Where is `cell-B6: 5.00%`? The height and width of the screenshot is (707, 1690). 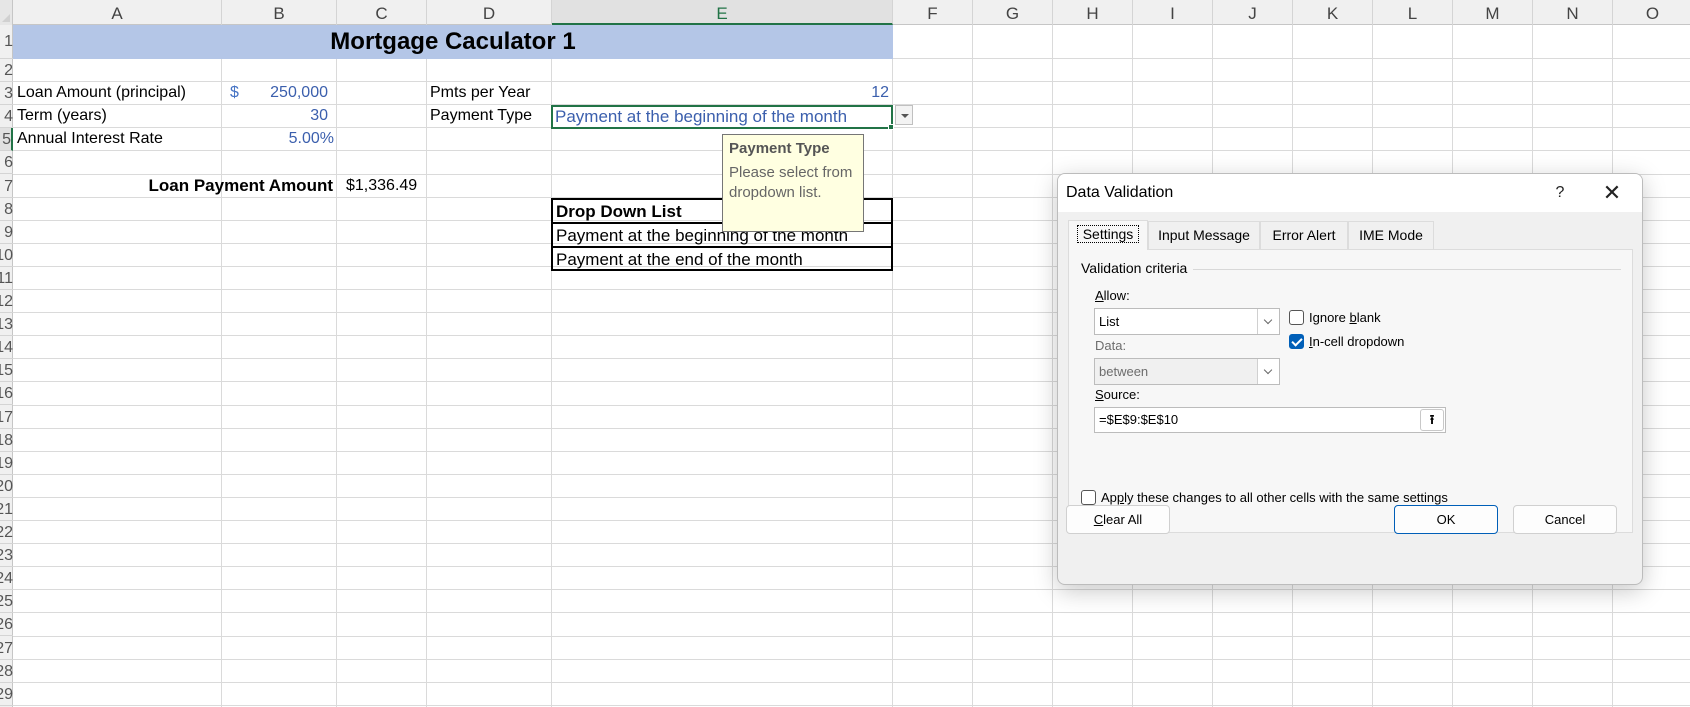 cell-B6: 5.00% is located at coordinates (278, 139).